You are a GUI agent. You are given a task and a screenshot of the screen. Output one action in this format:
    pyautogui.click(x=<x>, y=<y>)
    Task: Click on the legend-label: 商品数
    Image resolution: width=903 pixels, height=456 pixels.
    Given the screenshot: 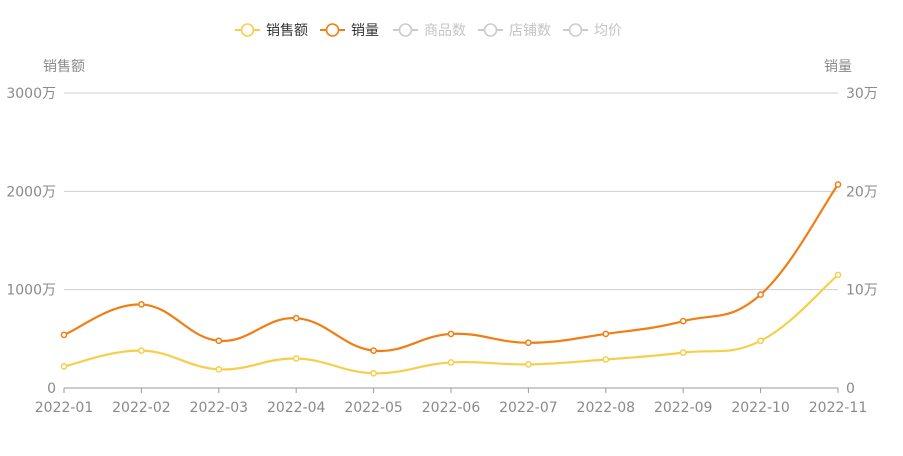 What is the action you would take?
    pyautogui.click(x=445, y=31)
    